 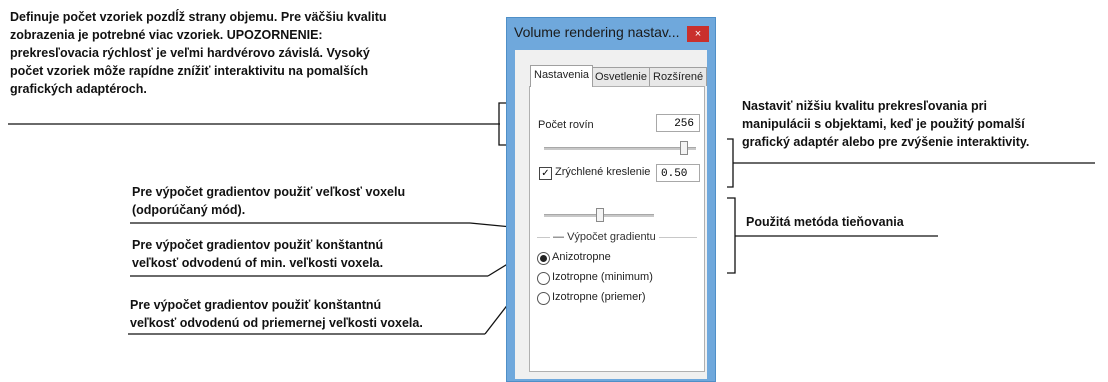 I want to click on slices-bracket, so click(x=502, y=124).